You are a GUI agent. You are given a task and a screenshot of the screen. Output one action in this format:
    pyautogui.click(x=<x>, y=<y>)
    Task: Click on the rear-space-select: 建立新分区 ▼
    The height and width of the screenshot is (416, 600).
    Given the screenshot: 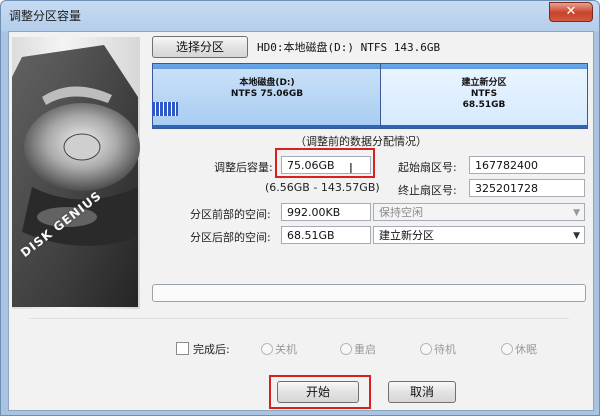 What is the action you would take?
    pyautogui.click(x=479, y=235)
    